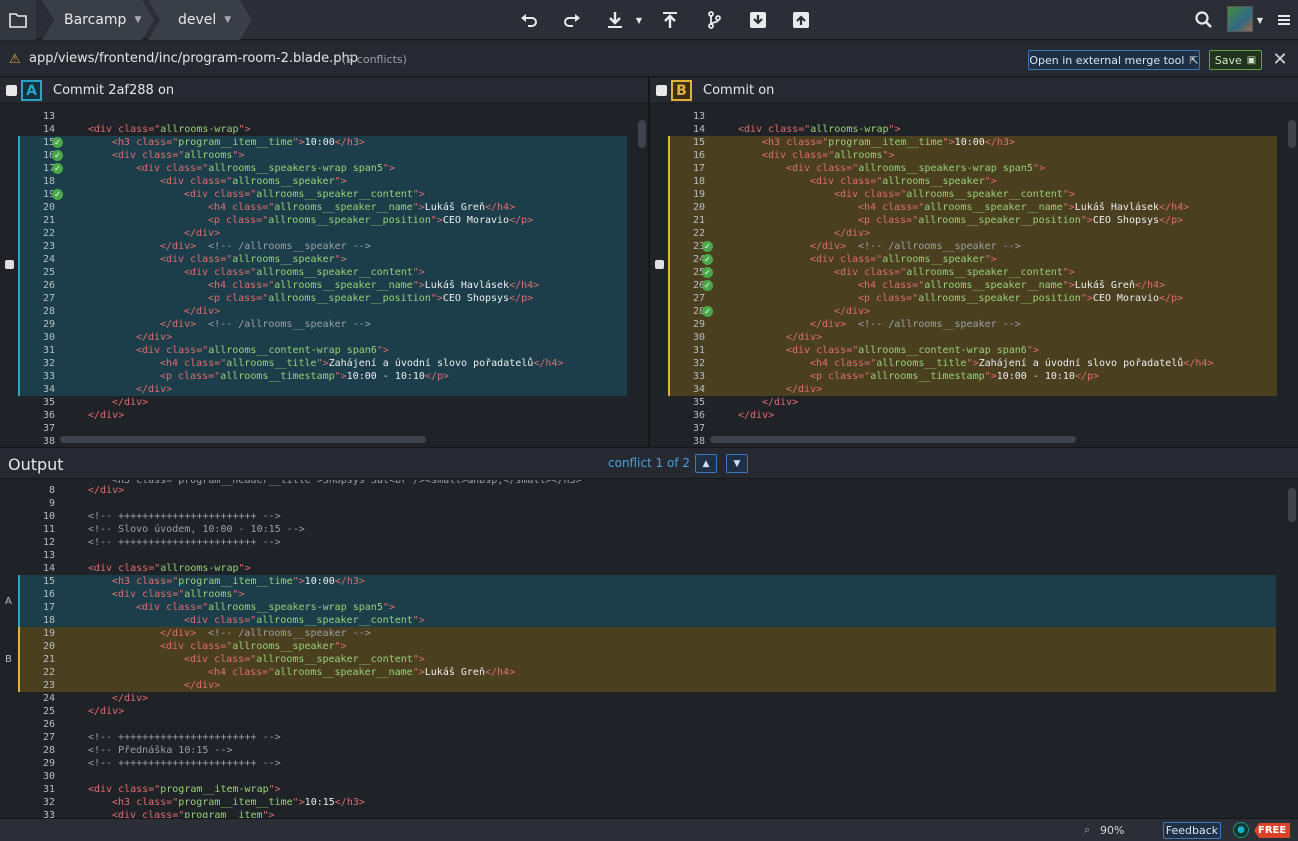  I want to click on external-merge-tool-button: Open in external merge tool ⇱, so click(1114, 60).